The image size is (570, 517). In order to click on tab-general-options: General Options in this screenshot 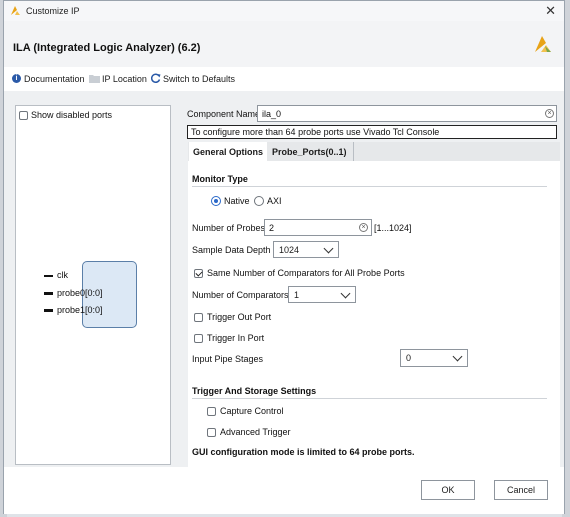, I will do `click(228, 151)`.